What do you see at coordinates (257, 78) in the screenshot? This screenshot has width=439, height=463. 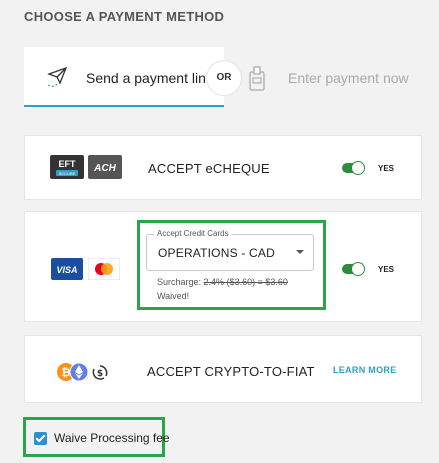 I see `card-reader-icon` at bounding box center [257, 78].